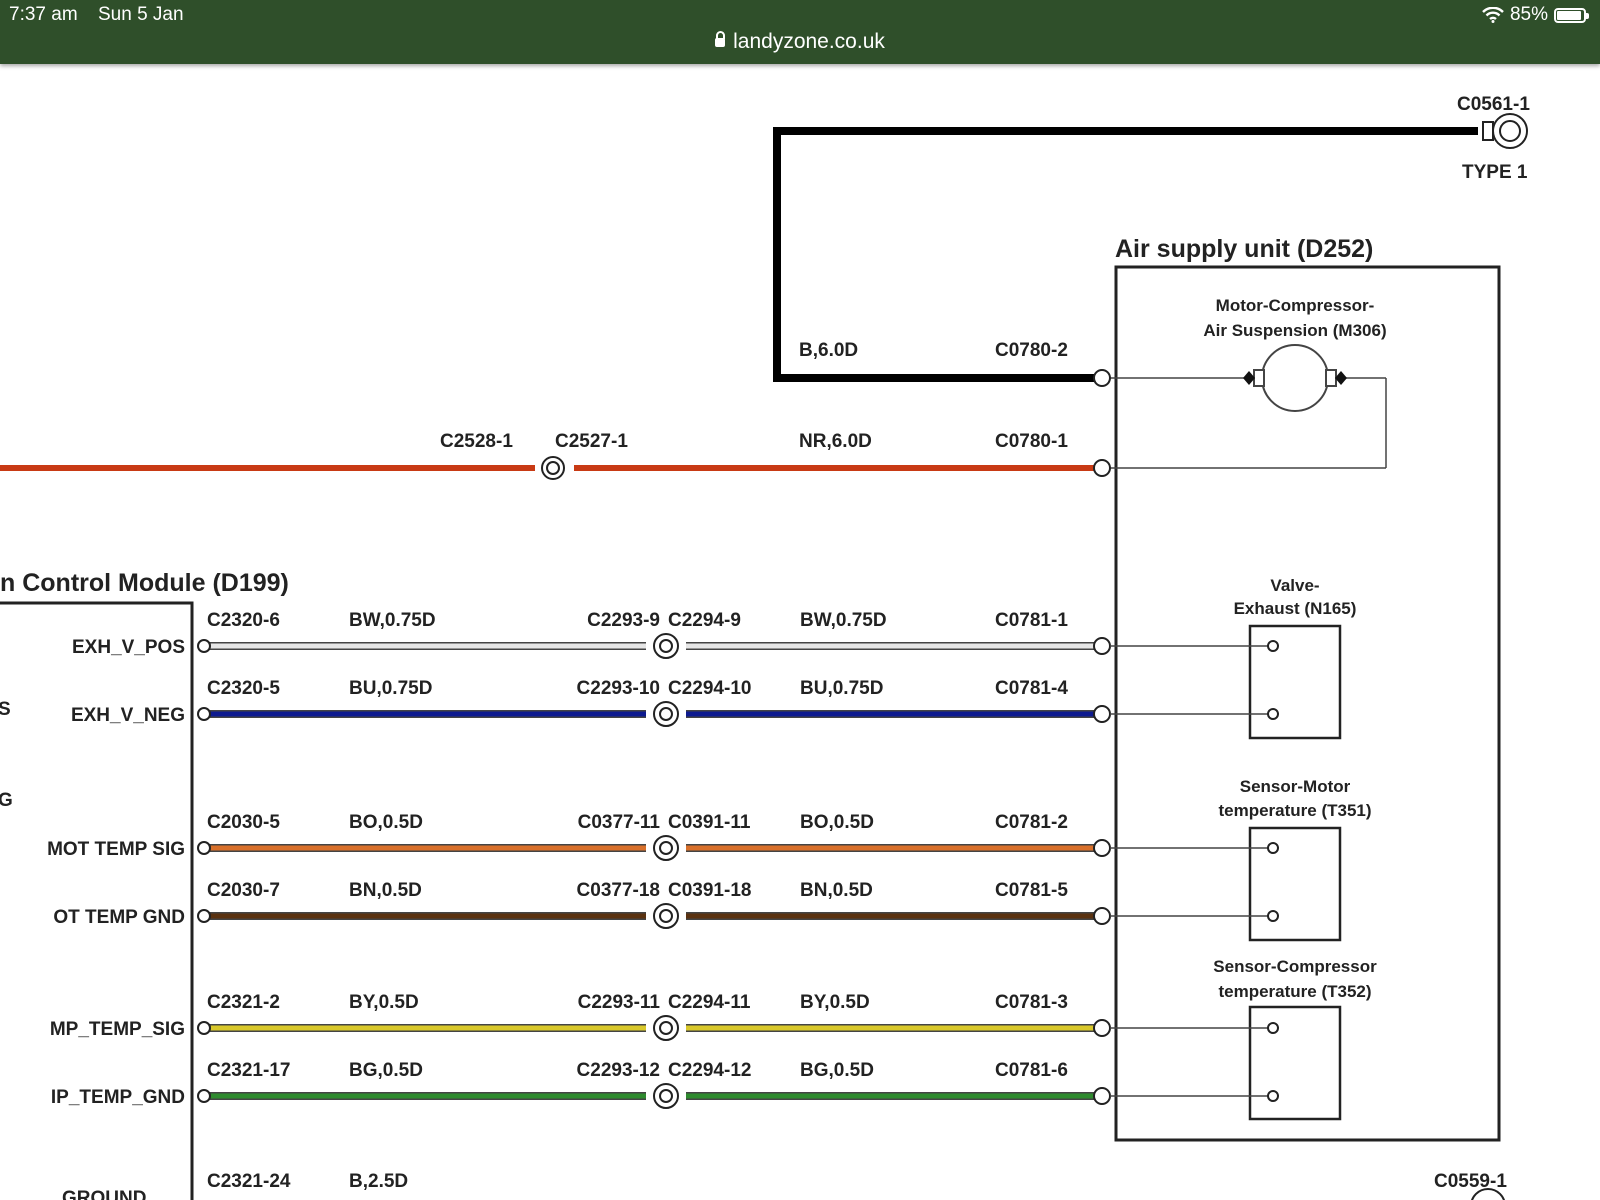 The image size is (1600, 1200). I want to click on ground-spec: B,2.5D, so click(378, 1181).